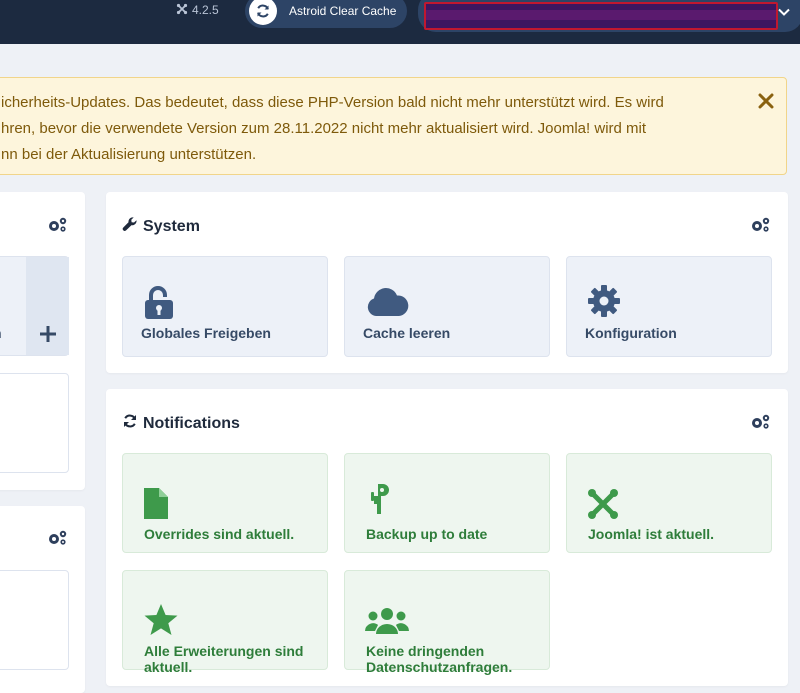  What do you see at coordinates (387, 304) in the screenshot?
I see `cloud-icon` at bounding box center [387, 304].